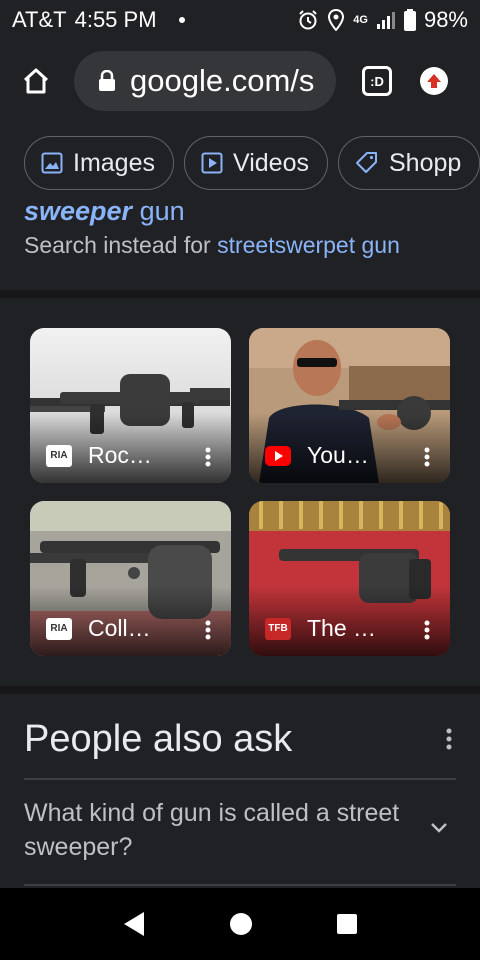 The image size is (480, 960). I want to click on chip-videos: Videos, so click(255, 163).